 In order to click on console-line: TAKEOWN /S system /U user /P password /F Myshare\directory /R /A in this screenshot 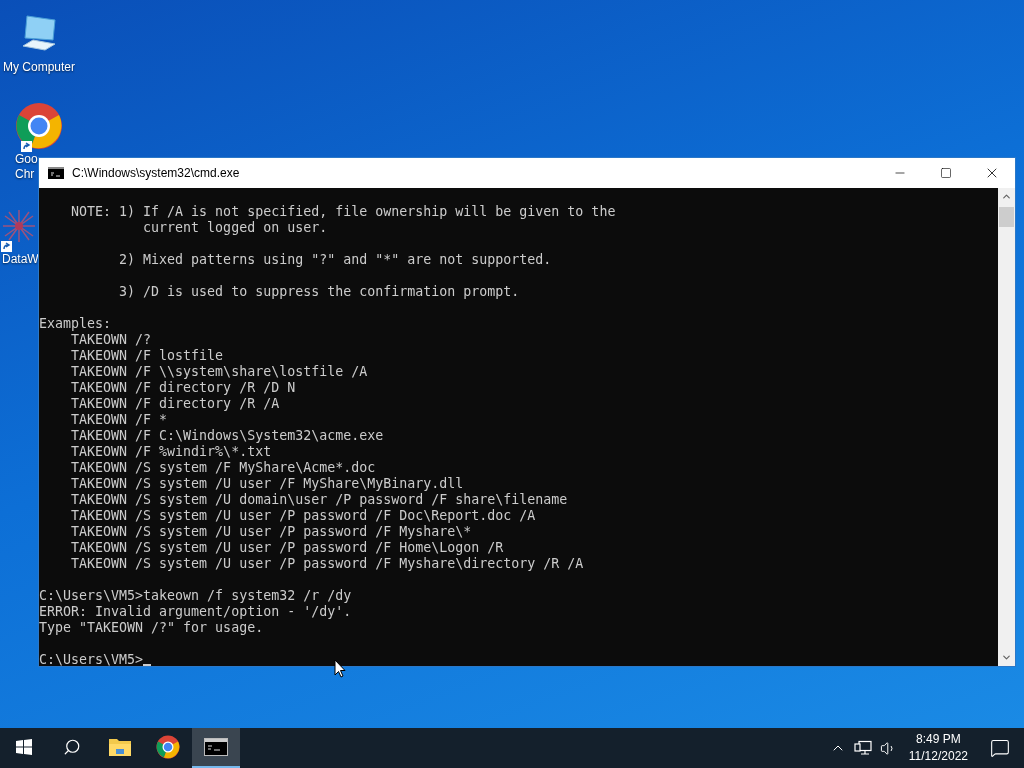, I will do `click(327, 564)`.